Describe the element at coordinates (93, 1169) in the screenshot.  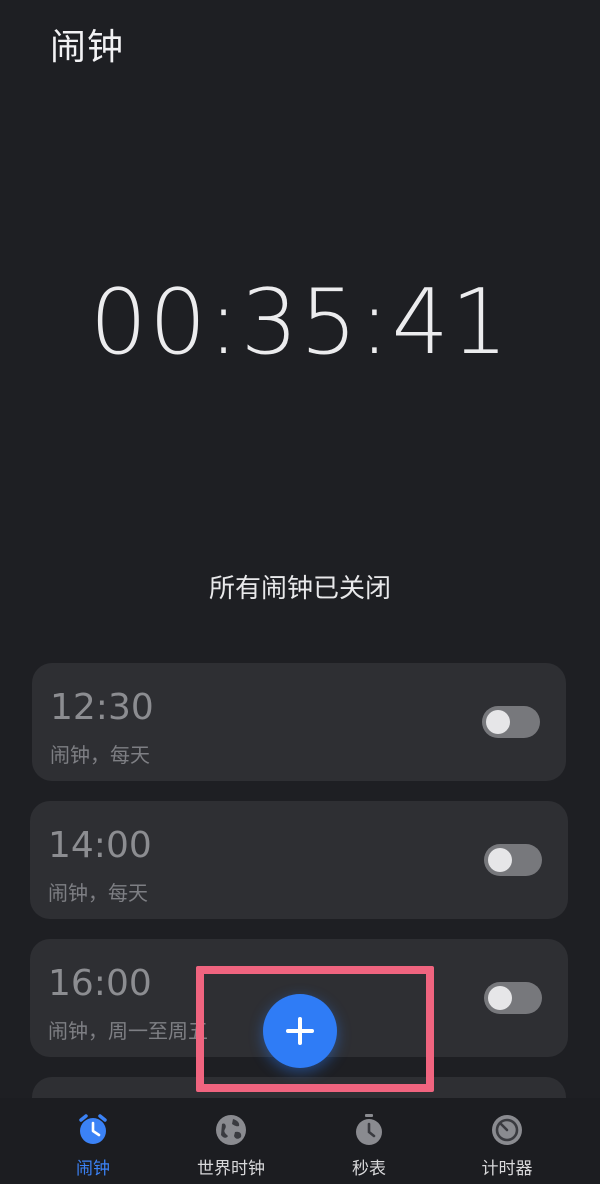
I see `tab-label: 闹钟` at that location.